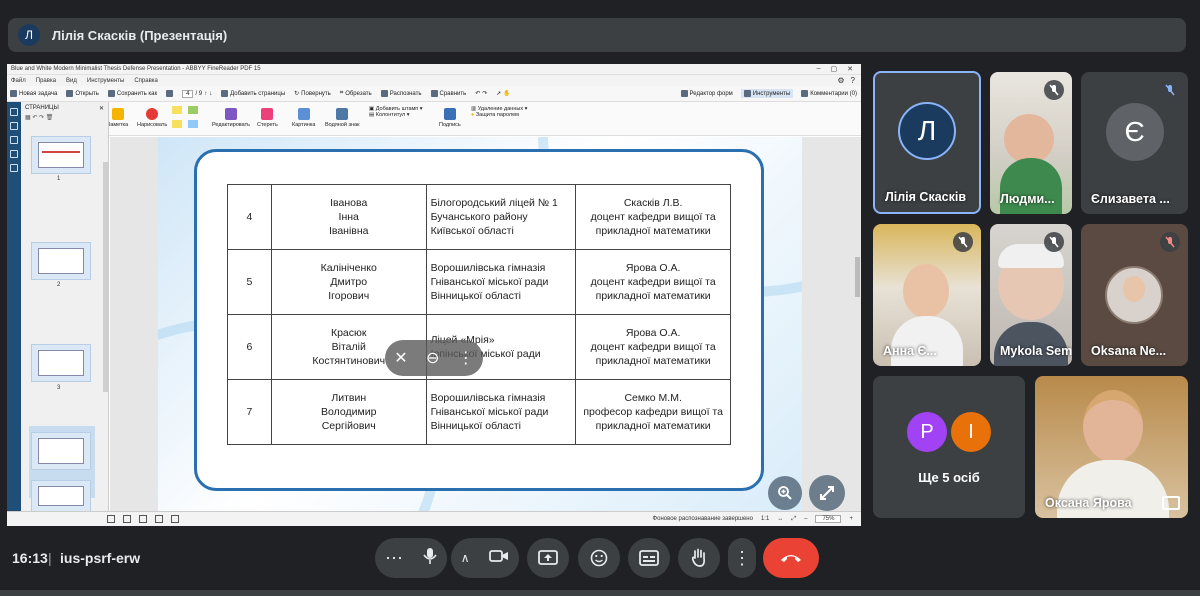 This screenshot has height=596, width=1200. Describe the element at coordinates (188, 93) in the screenshot. I see `page-number-input: 4` at that location.